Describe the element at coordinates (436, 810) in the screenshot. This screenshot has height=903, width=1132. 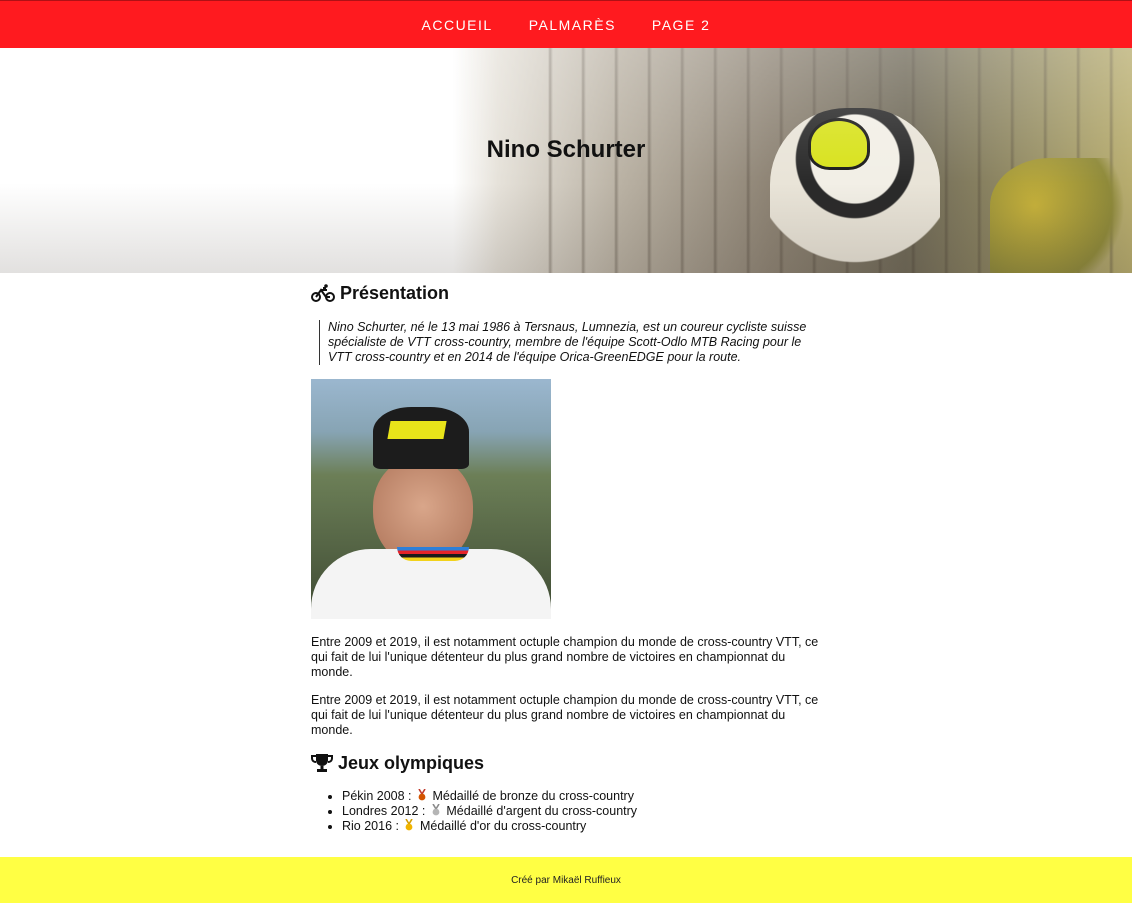
I see `silver-medal-icon` at that location.